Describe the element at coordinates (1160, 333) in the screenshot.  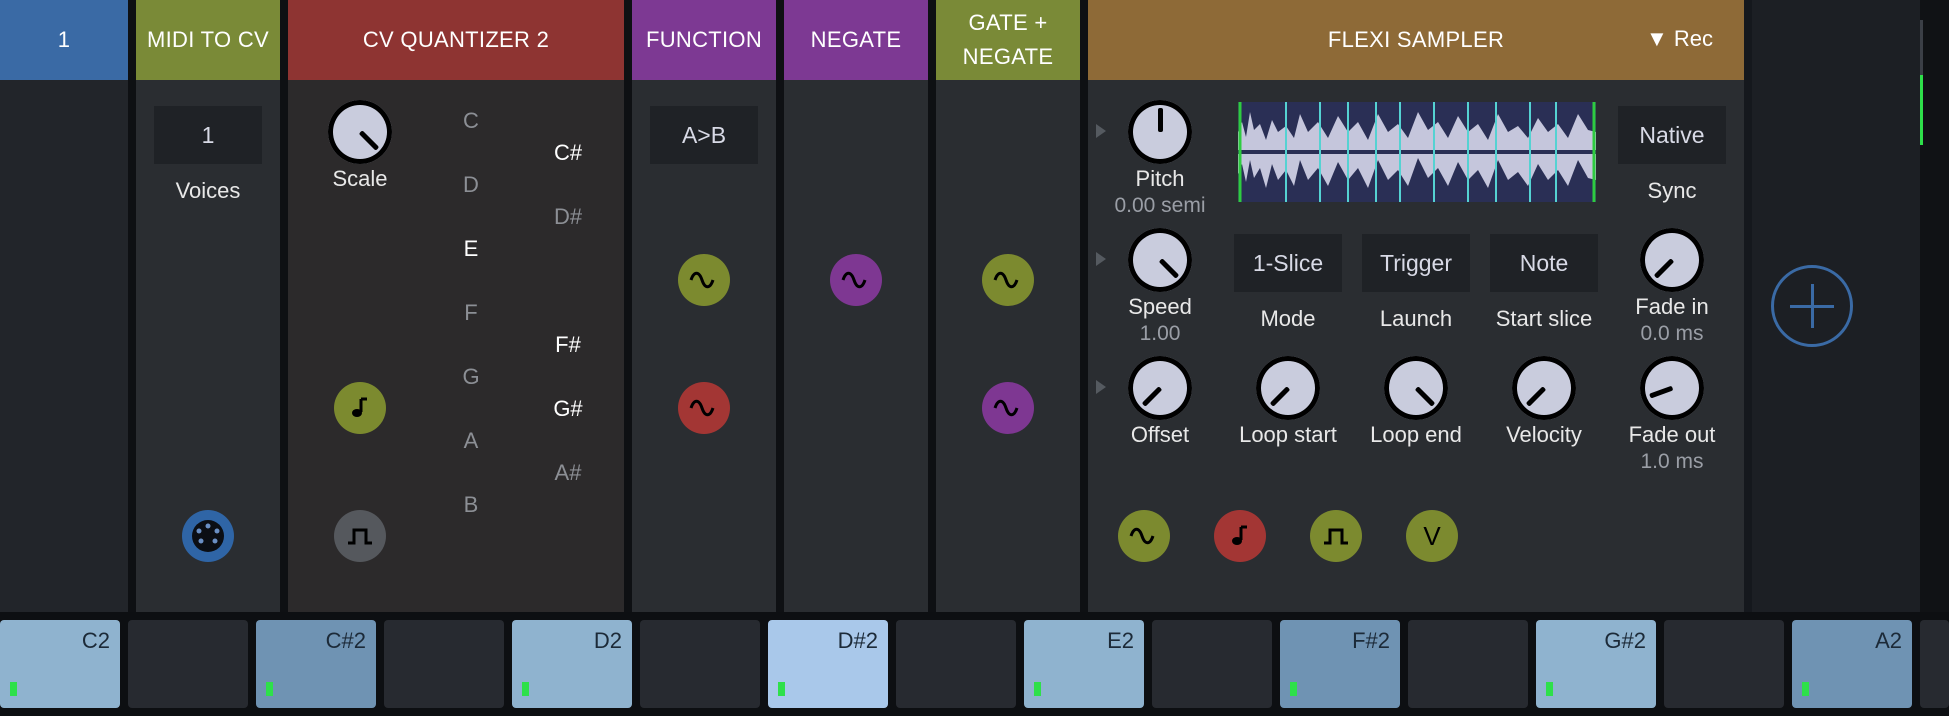
I see `speed-value: 1.00` at that location.